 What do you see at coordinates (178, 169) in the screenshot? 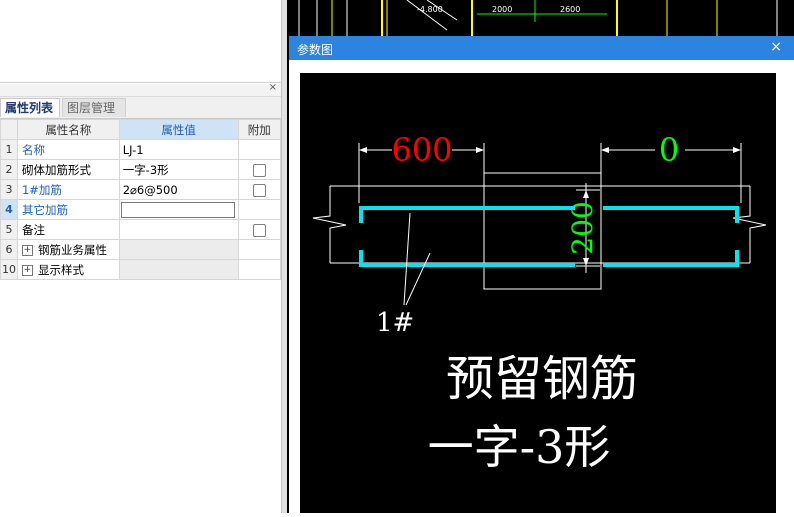
I see `property-value: 一字-3形` at bounding box center [178, 169].